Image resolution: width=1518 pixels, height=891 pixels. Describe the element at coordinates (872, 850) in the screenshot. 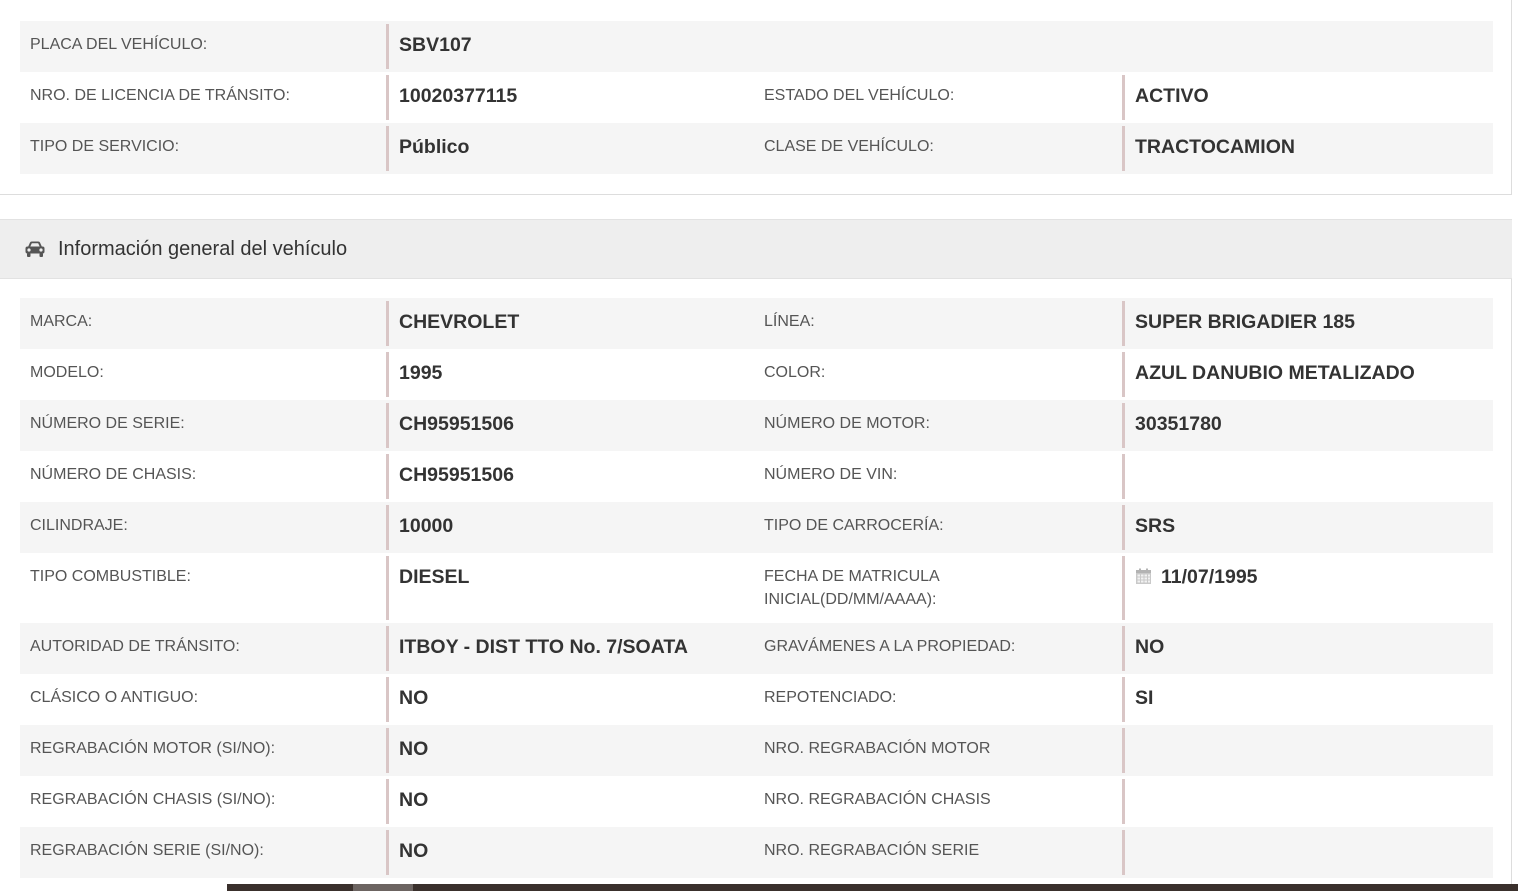

I see `field-label: NRO. REGRABACIÓN SERIE` at that location.